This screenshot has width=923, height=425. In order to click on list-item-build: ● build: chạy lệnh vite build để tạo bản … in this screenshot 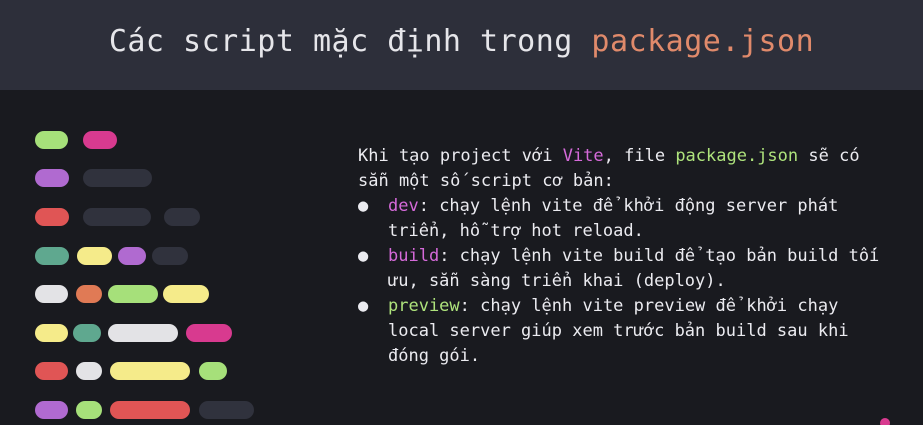, I will do `click(628, 269)`.